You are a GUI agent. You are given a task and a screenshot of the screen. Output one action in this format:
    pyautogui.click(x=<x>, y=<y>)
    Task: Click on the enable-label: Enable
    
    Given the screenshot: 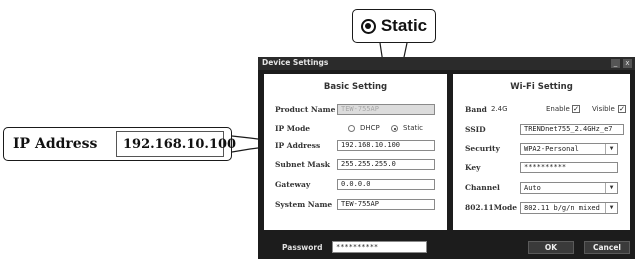 What is the action you would take?
    pyautogui.click(x=558, y=109)
    